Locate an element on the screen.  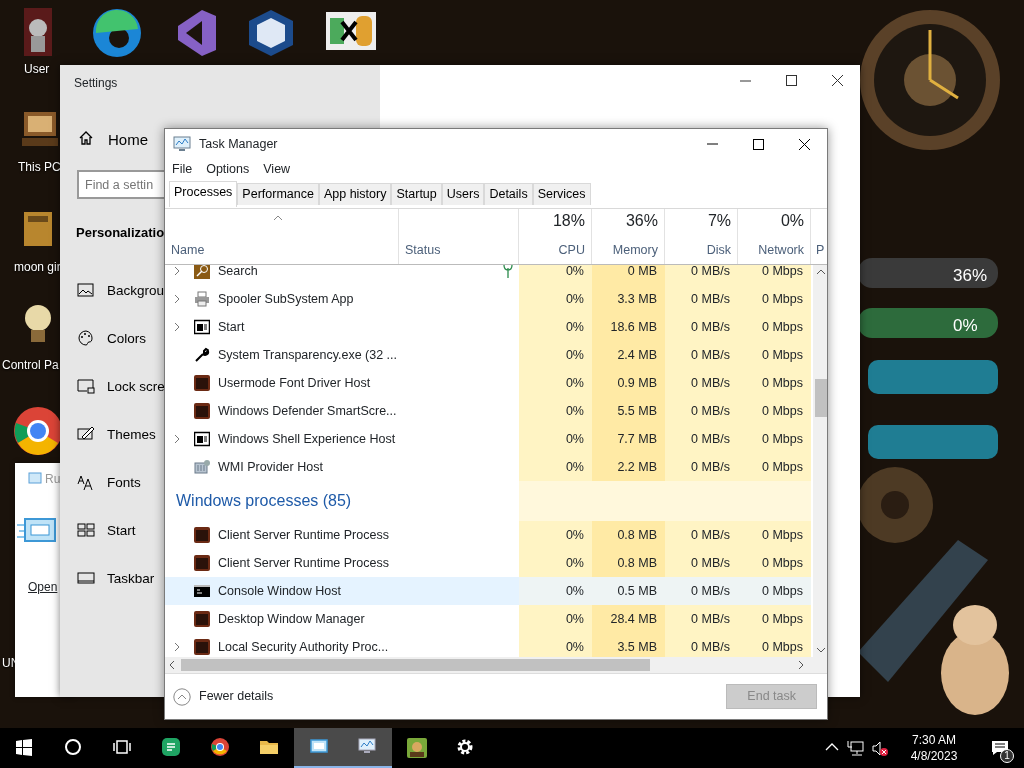
home-link: Home is located at coordinates (128, 140).